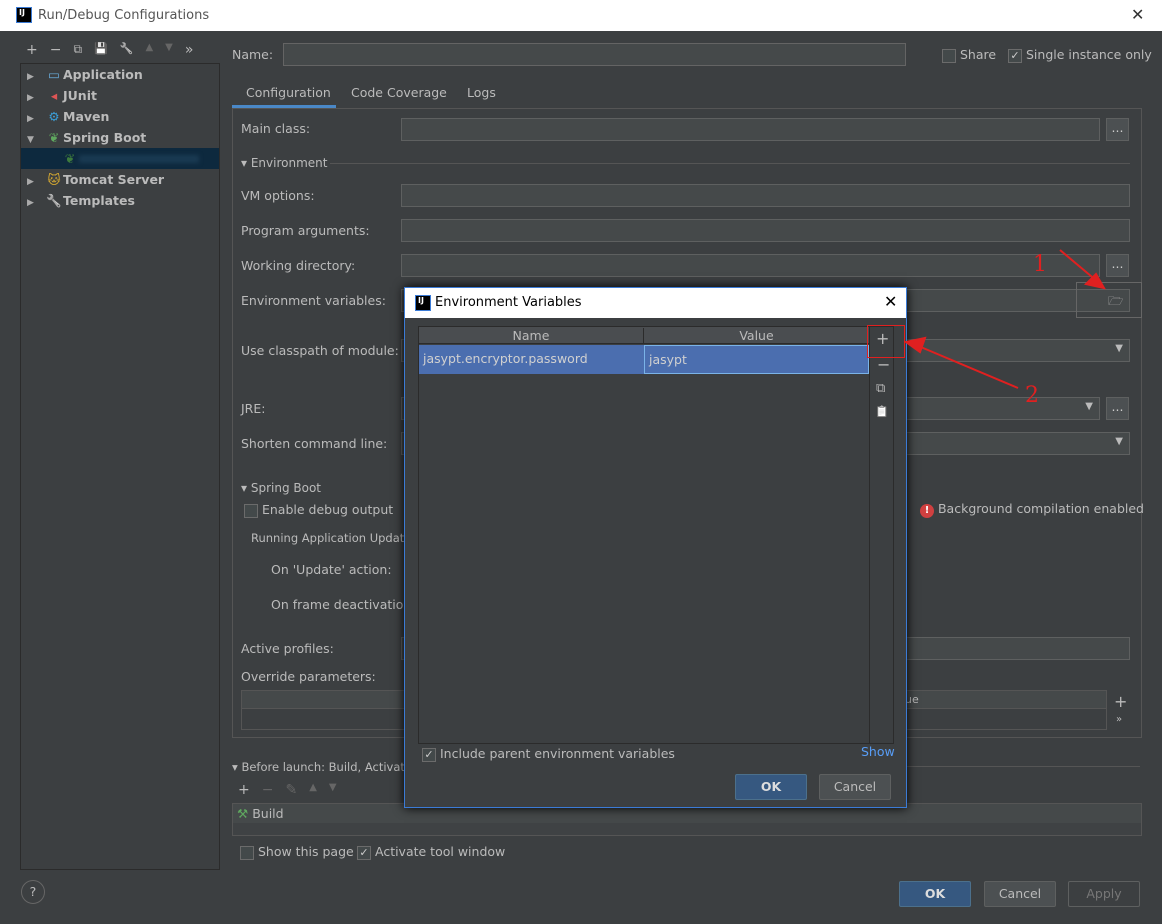 This screenshot has height=924, width=1162. I want to click on override-parameters-label: Override parameters:, so click(308, 676).